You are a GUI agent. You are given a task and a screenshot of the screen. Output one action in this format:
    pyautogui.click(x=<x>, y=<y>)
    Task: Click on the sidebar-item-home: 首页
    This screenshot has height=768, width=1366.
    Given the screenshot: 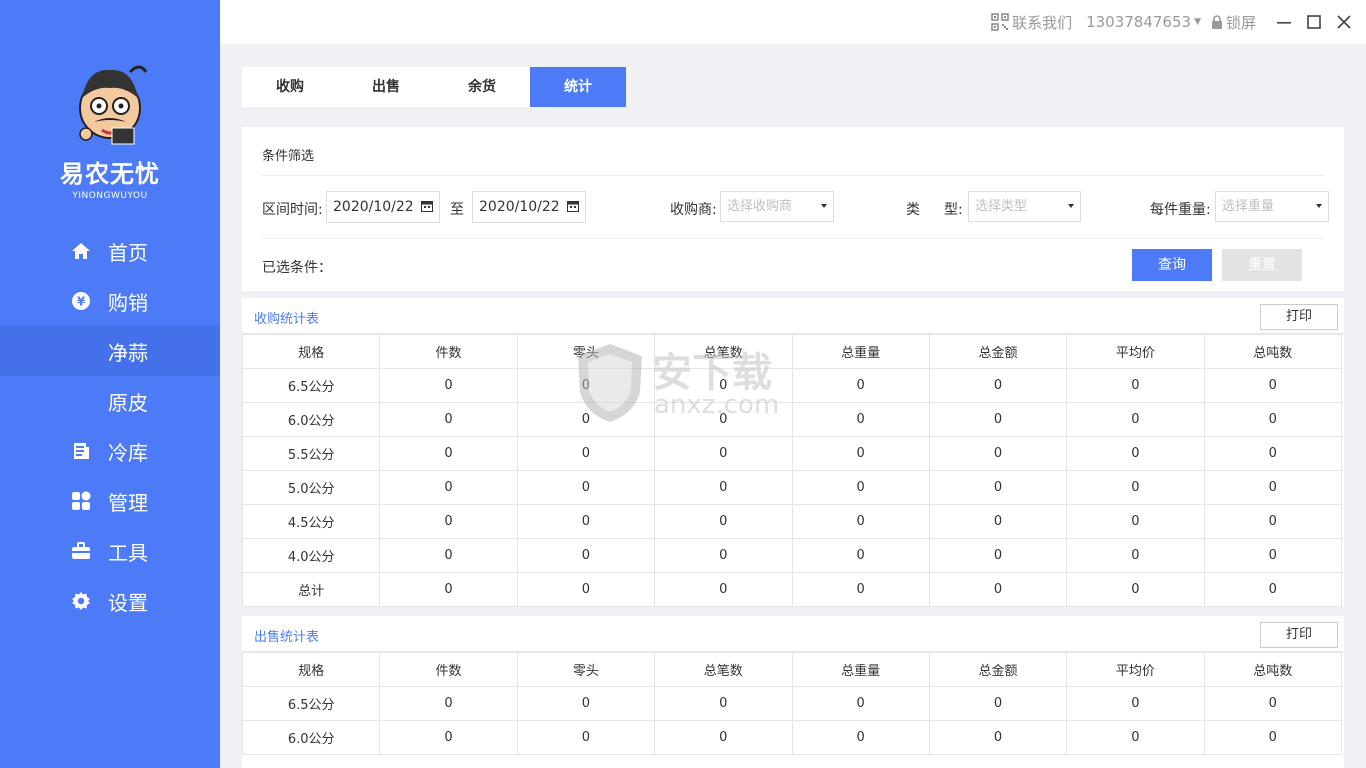 What is the action you would take?
    pyautogui.click(x=110, y=251)
    